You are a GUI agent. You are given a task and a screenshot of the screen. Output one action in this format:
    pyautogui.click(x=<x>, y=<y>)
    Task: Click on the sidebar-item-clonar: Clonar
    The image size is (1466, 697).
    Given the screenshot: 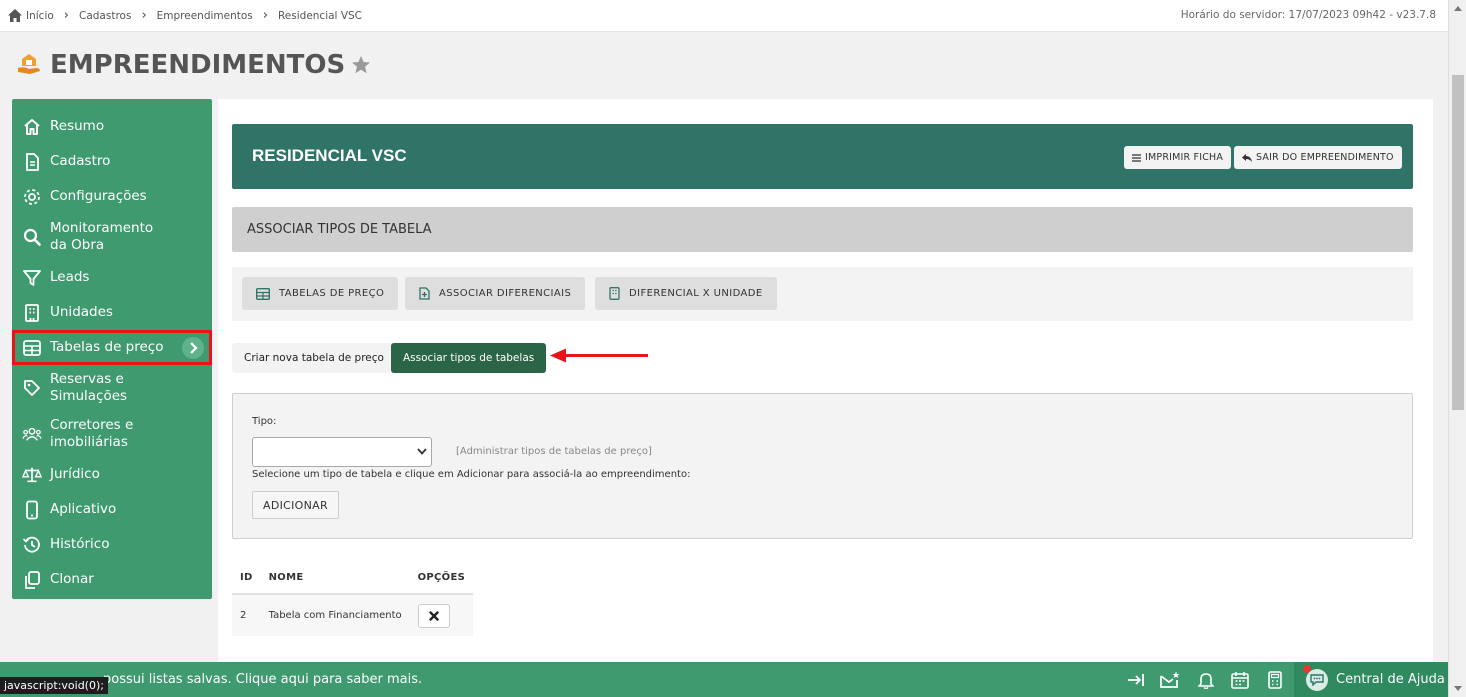 What is the action you would take?
    pyautogui.click(x=112, y=579)
    